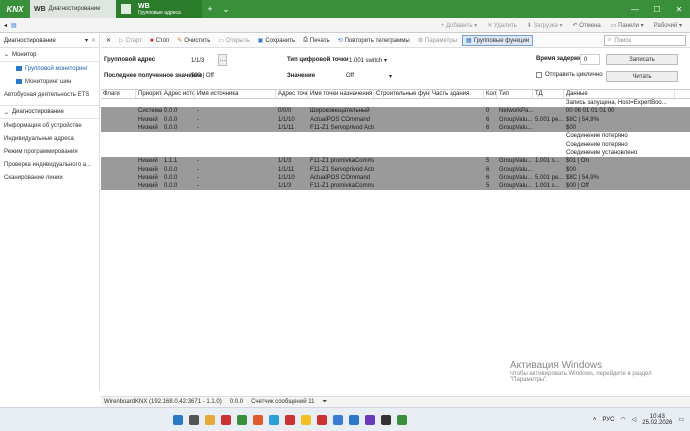  I want to click on group-functions-button: ▦ Групповые функции, so click(498, 40).